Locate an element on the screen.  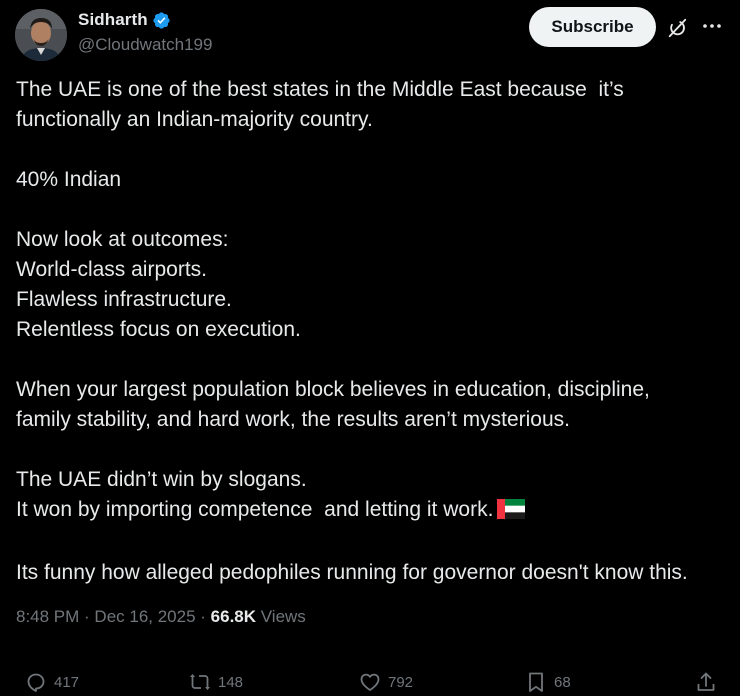
reply-icon is located at coordinates (36, 682).